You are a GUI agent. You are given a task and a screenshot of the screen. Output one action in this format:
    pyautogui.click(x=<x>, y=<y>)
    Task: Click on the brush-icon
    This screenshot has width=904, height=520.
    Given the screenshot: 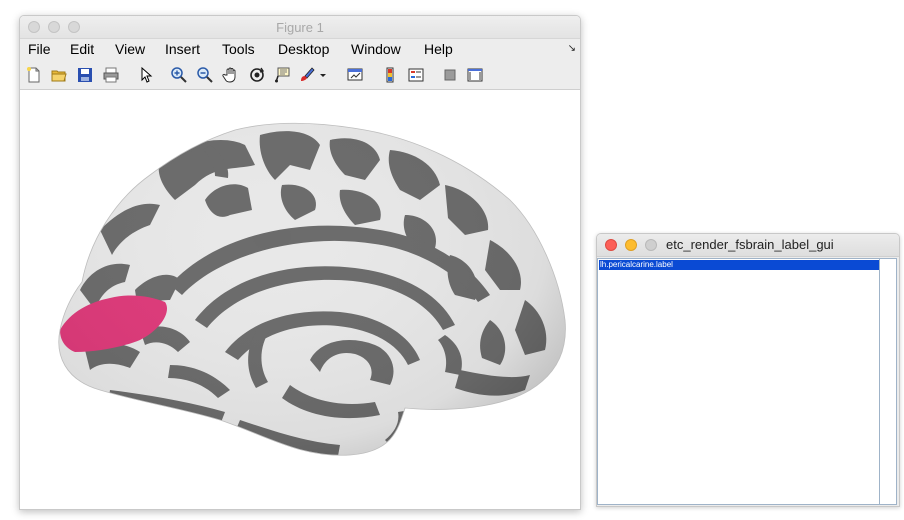 What is the action you would take?
    pyautogui.click(x=307, y=75)
    